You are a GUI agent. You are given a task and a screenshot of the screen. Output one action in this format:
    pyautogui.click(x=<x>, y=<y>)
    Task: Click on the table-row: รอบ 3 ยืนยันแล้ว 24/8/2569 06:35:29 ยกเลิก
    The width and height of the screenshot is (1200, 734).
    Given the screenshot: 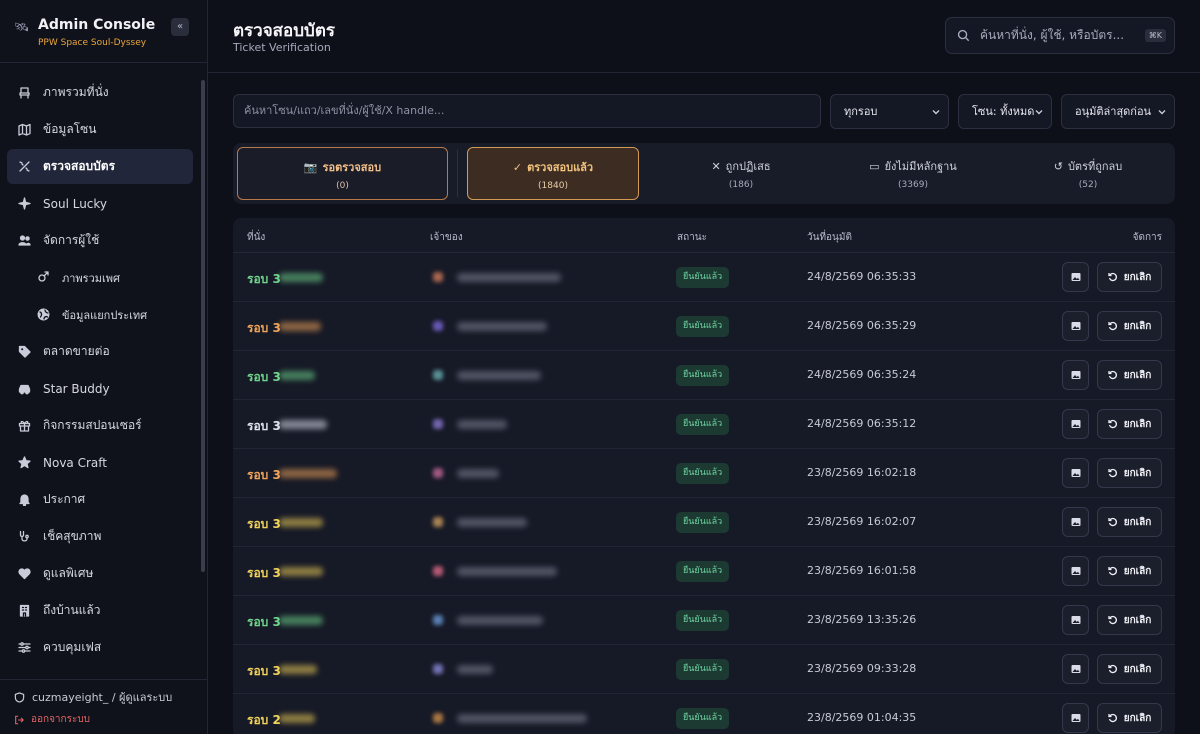 What is the action you would take?
    pyautogui.click(x=704, y=326)
    